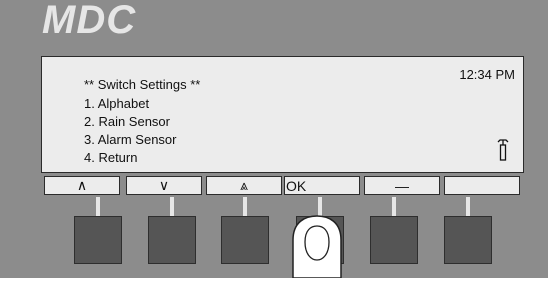 The height and width of the screenshot is (283, 548). I want to click on brand-logo: MDC, so click(89, 21).